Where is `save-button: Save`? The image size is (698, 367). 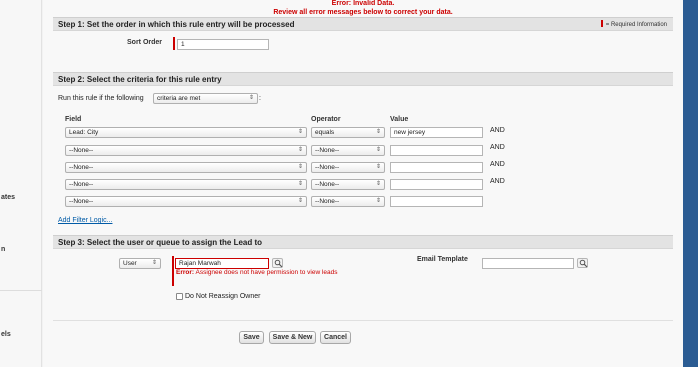 save-button: Save is located at coordinates (251, 337).